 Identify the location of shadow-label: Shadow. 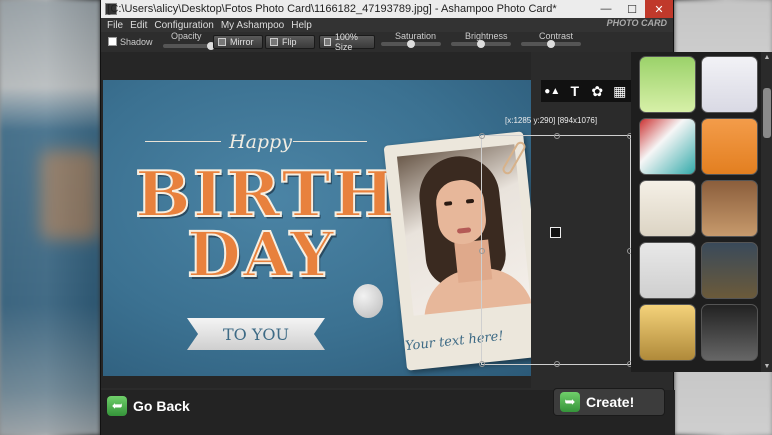
(136, 42).